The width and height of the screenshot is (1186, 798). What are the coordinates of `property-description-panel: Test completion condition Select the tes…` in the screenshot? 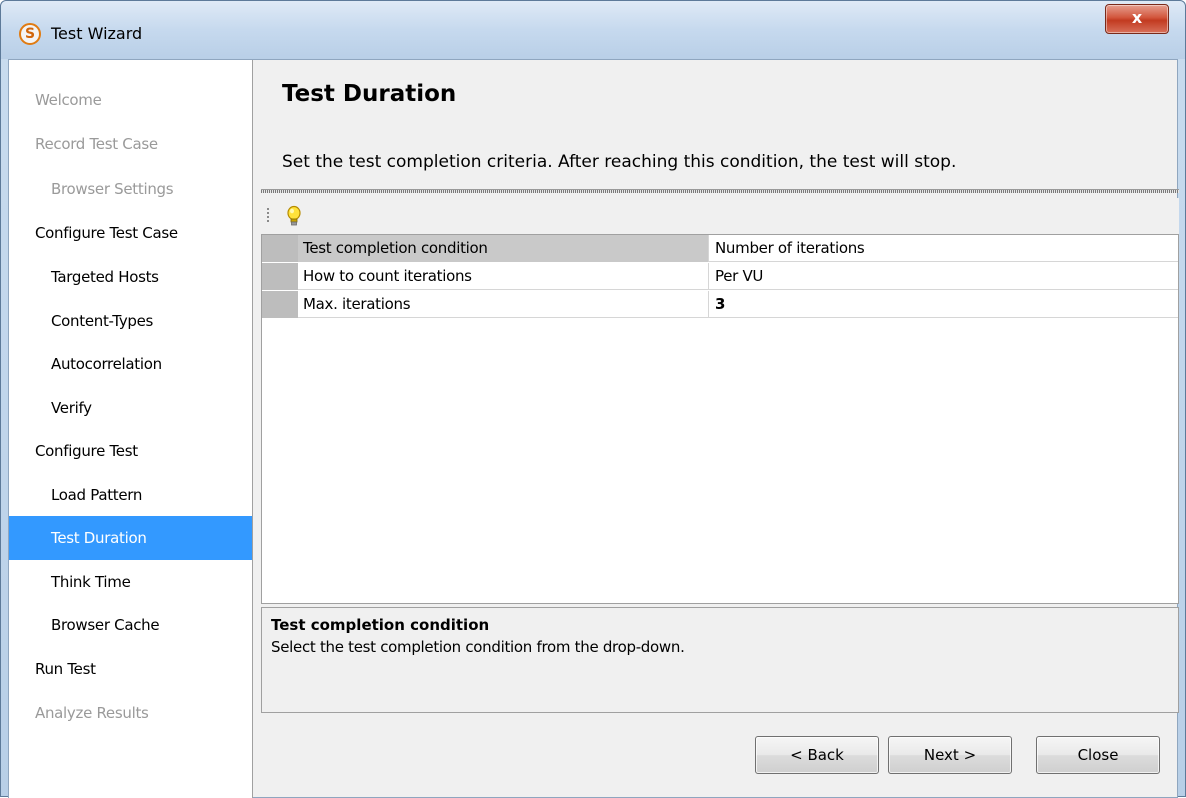 It's located at (720, 660).